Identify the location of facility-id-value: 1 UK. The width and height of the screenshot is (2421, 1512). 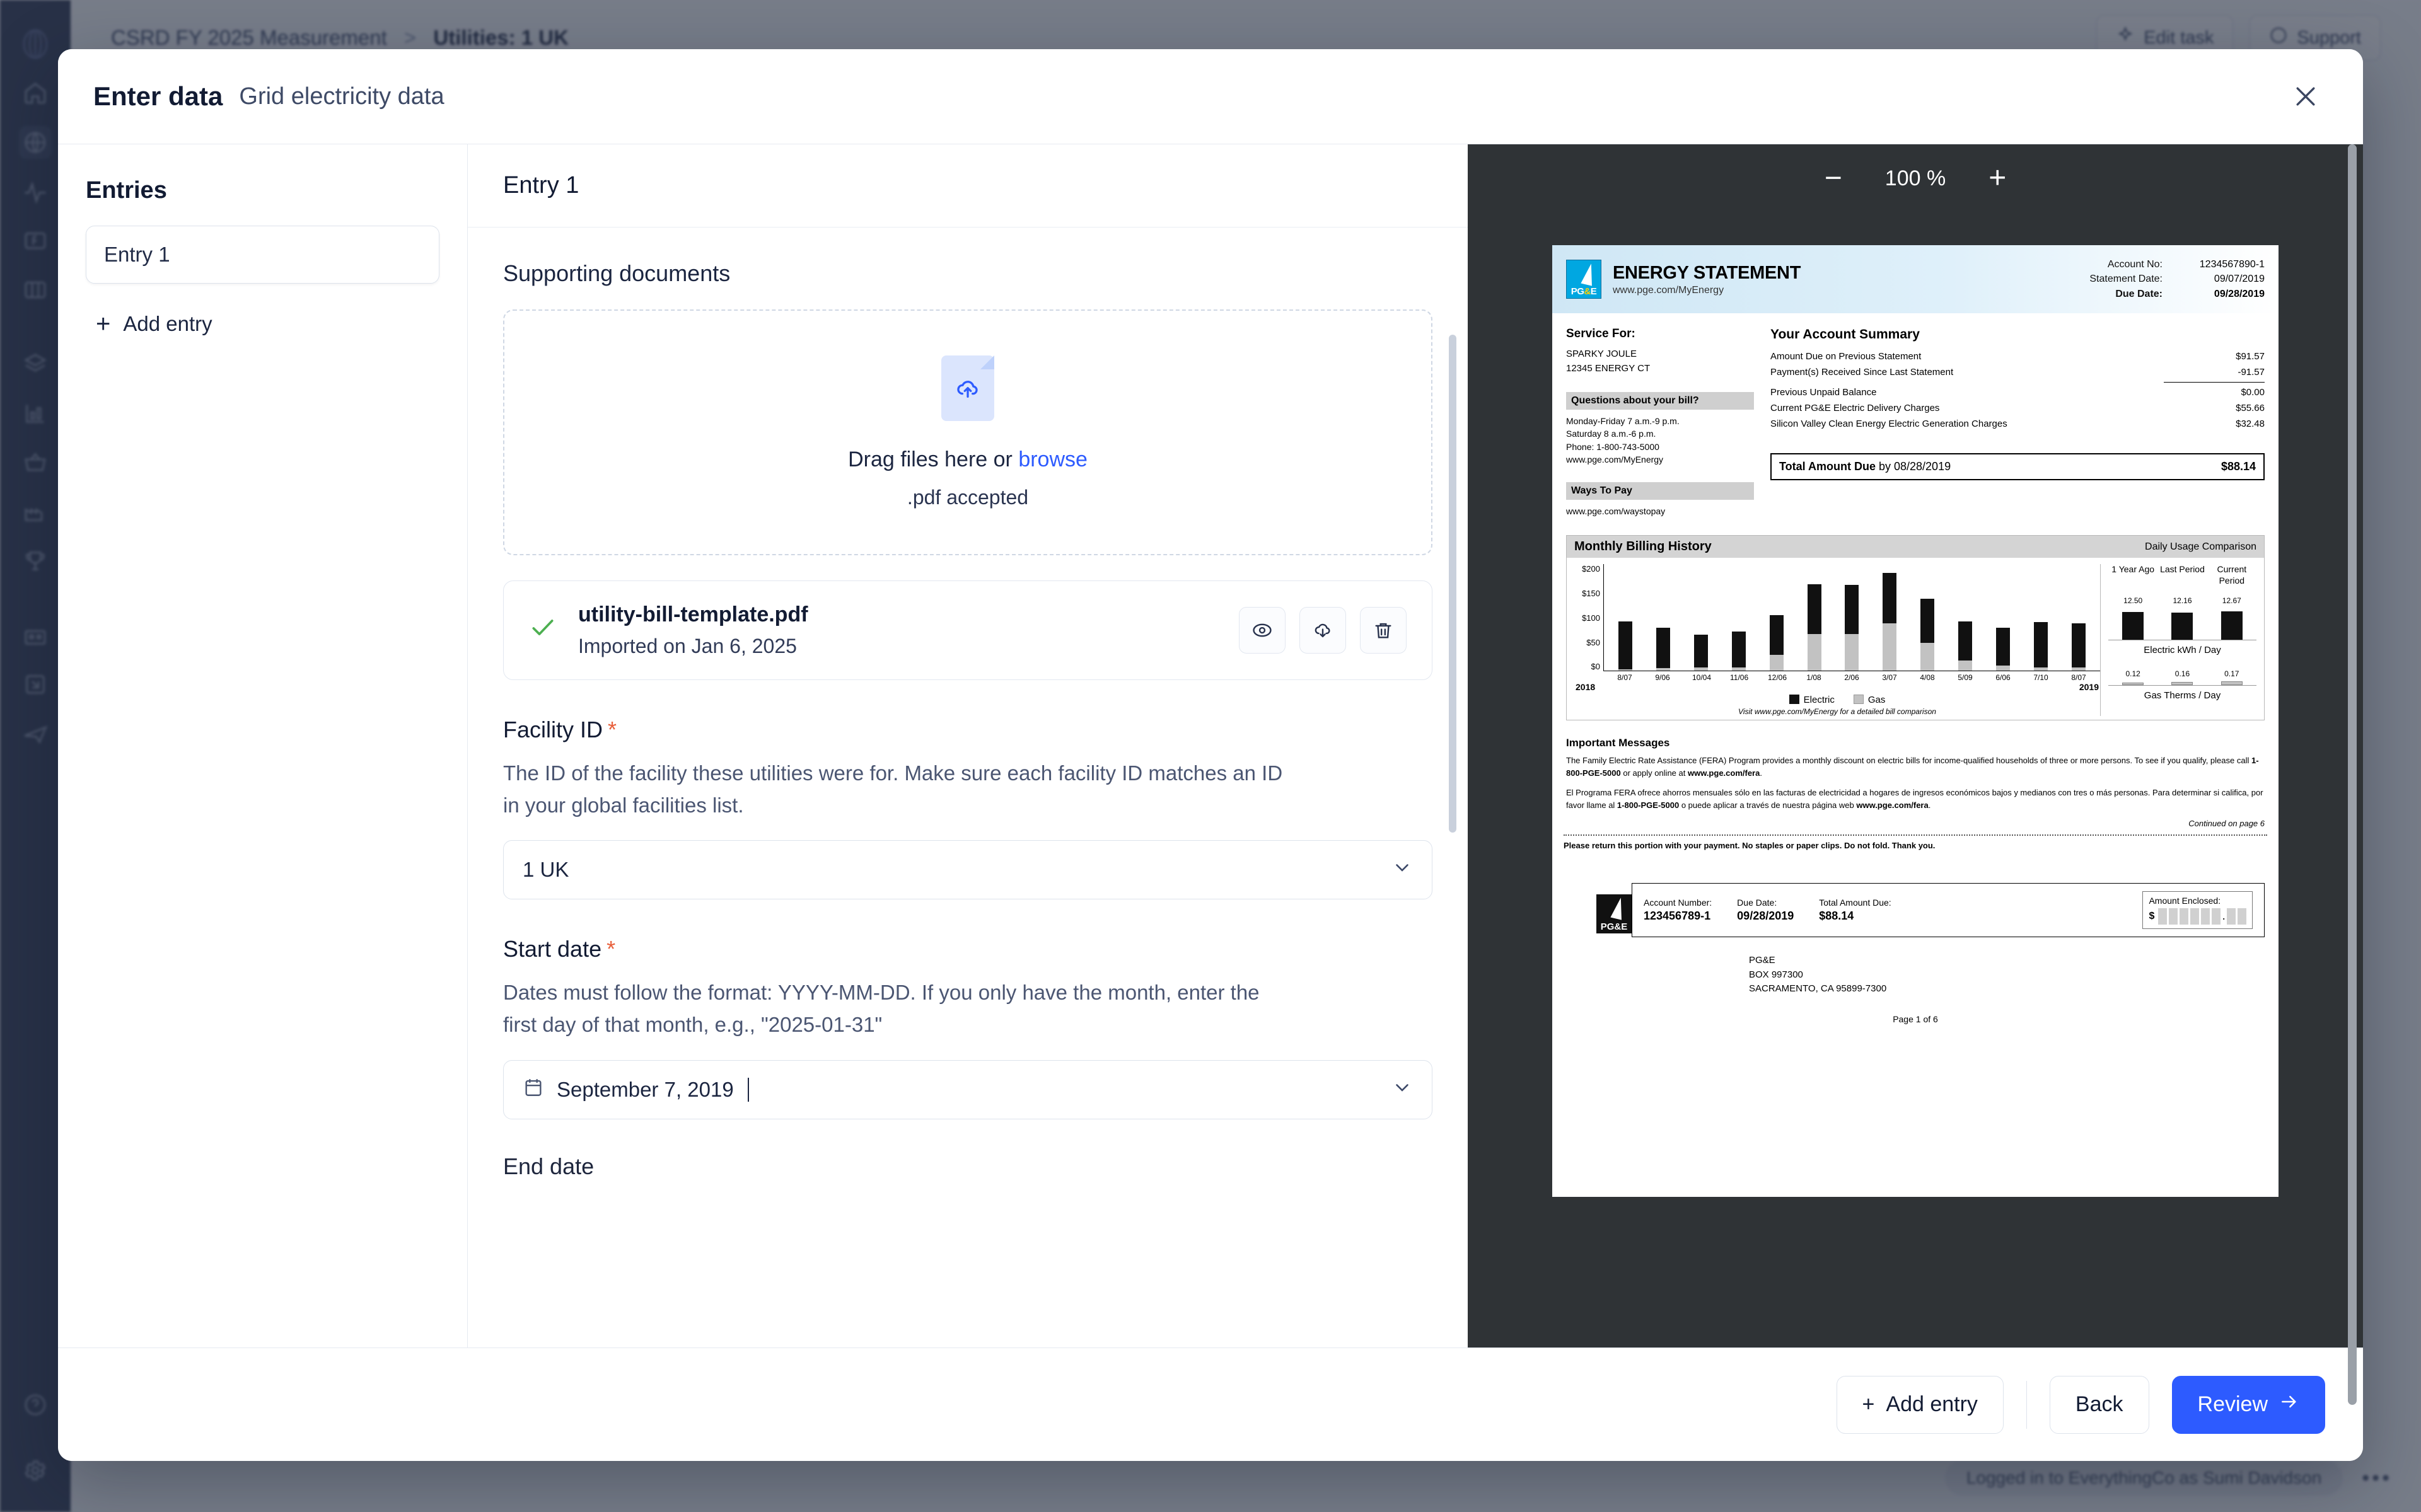
(546, 870).